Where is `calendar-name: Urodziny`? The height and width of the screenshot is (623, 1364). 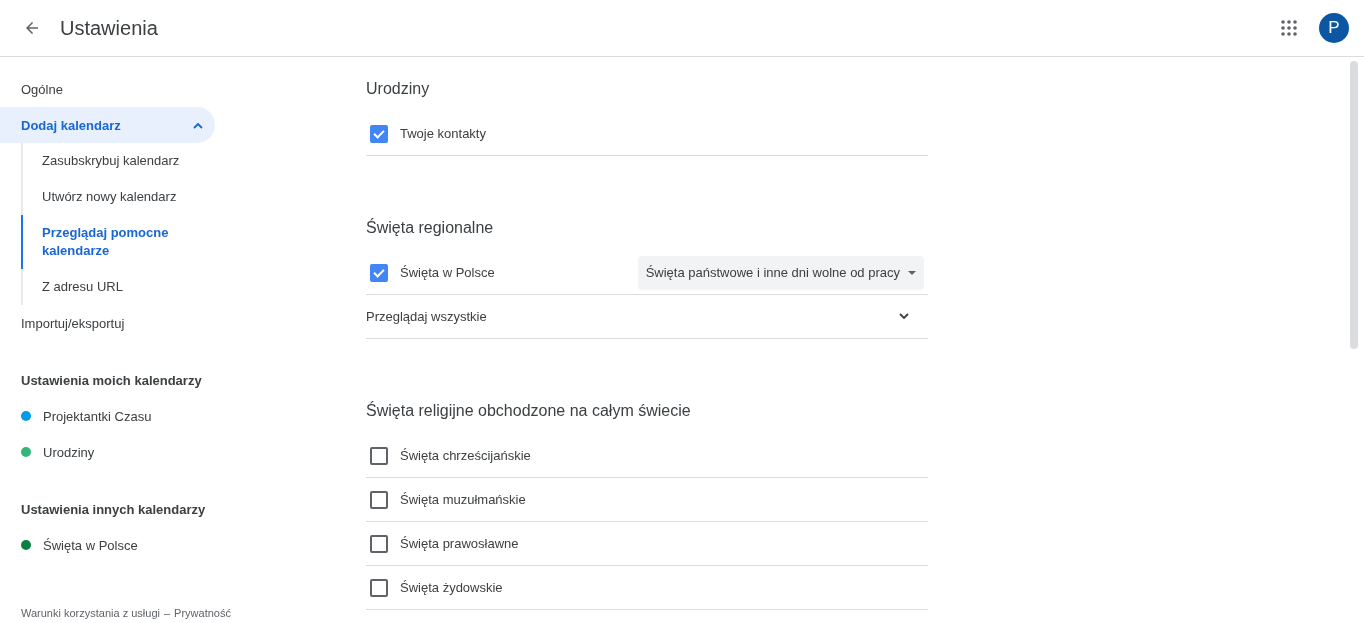
calendar-name: Urodziny is located at coordinates (69, 452).